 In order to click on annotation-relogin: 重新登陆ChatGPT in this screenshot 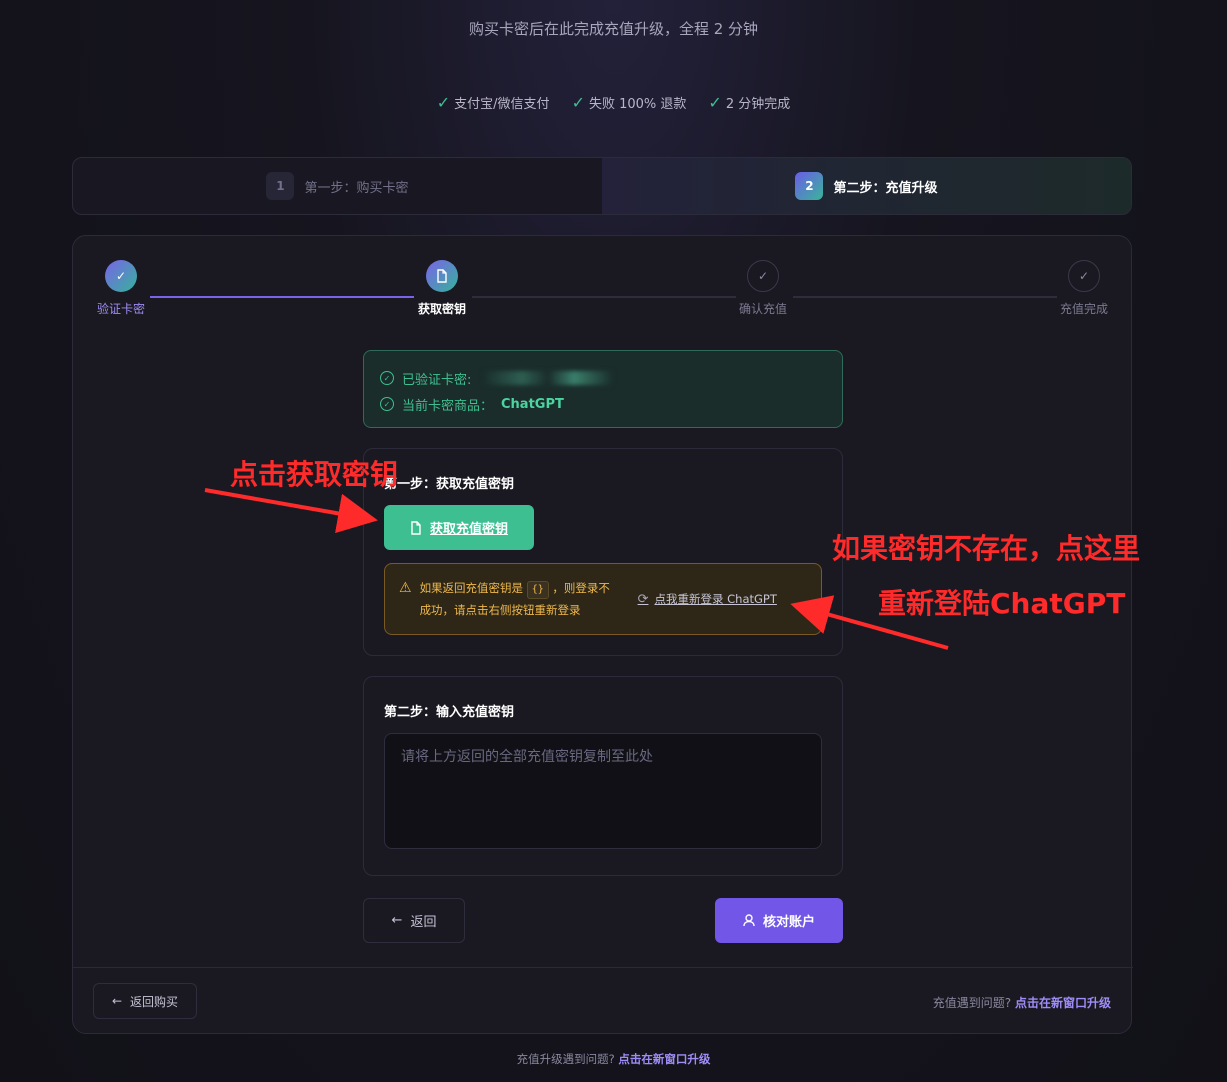, I will do `click(1002, 603)`.